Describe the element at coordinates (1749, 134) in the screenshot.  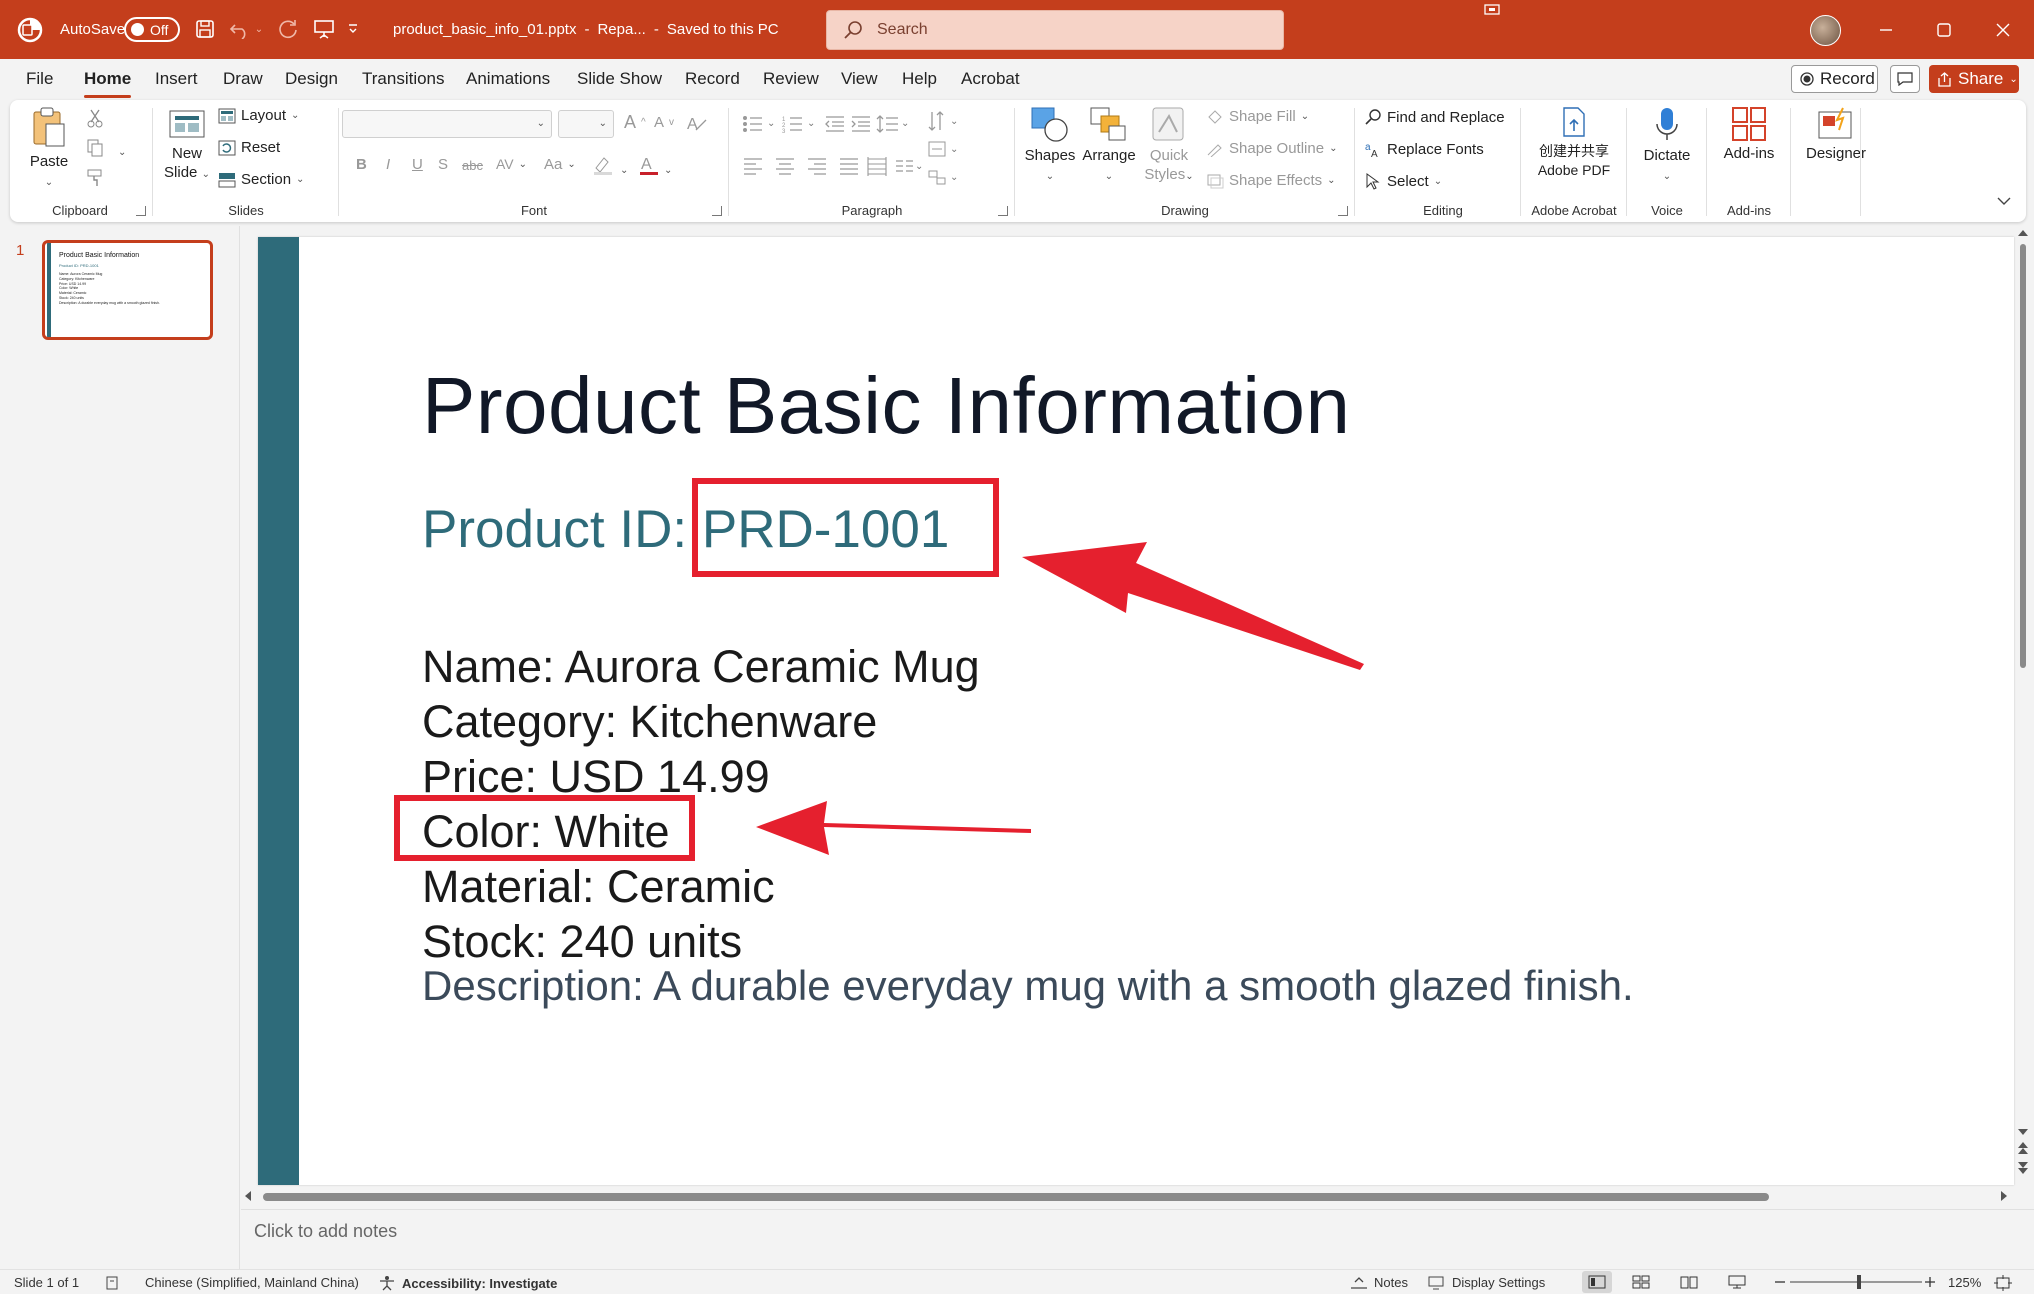
I see `addins-button: Add-ins` at that location.